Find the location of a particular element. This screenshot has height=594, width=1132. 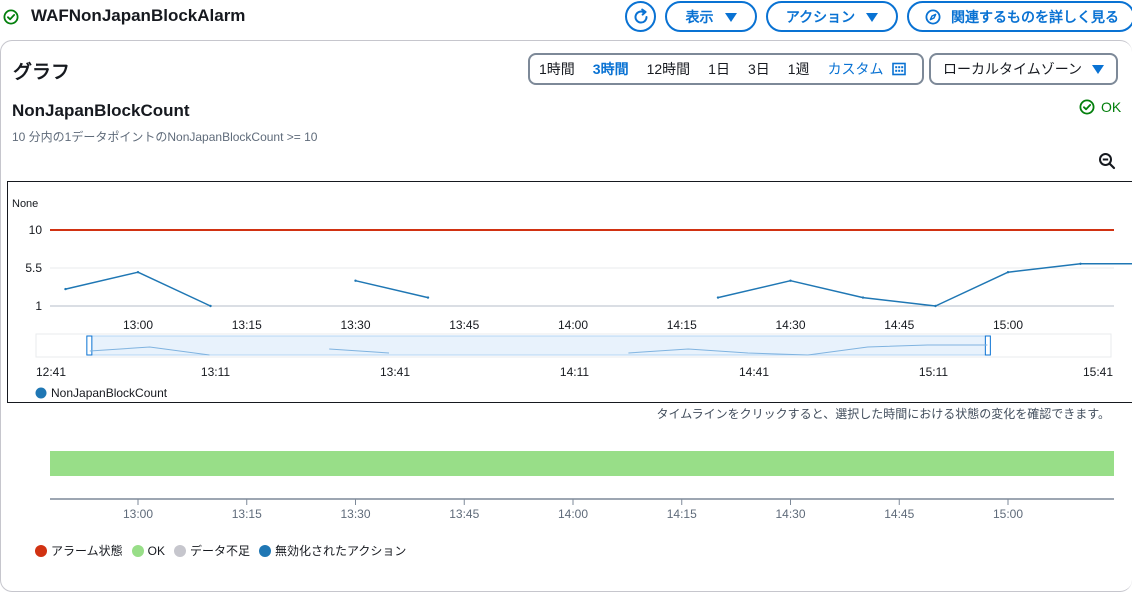

legend-disabled: 無効化されたアクション is located at coordinates (332, 550).